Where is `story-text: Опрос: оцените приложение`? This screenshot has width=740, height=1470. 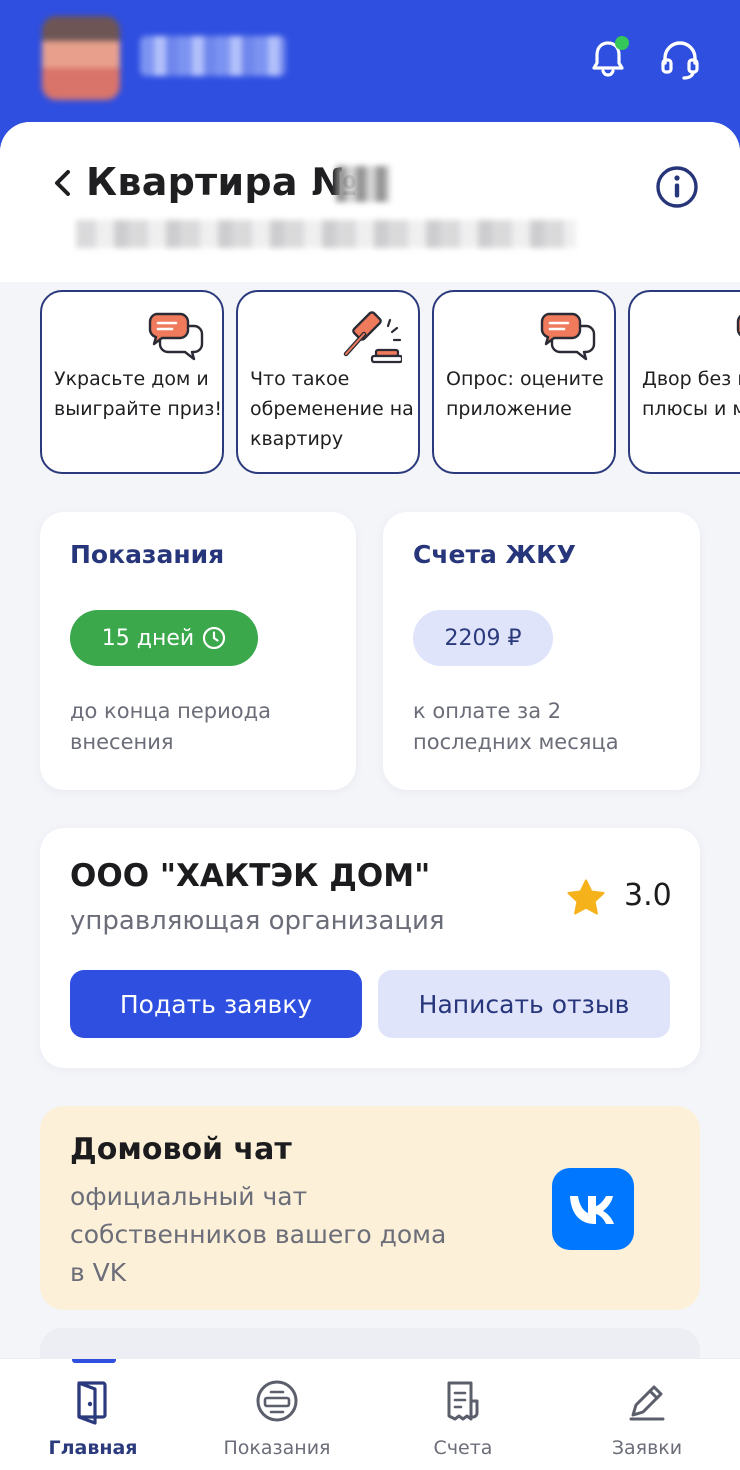 story-text: Опрос: оцените приложение is located at coordinates (525, 394).